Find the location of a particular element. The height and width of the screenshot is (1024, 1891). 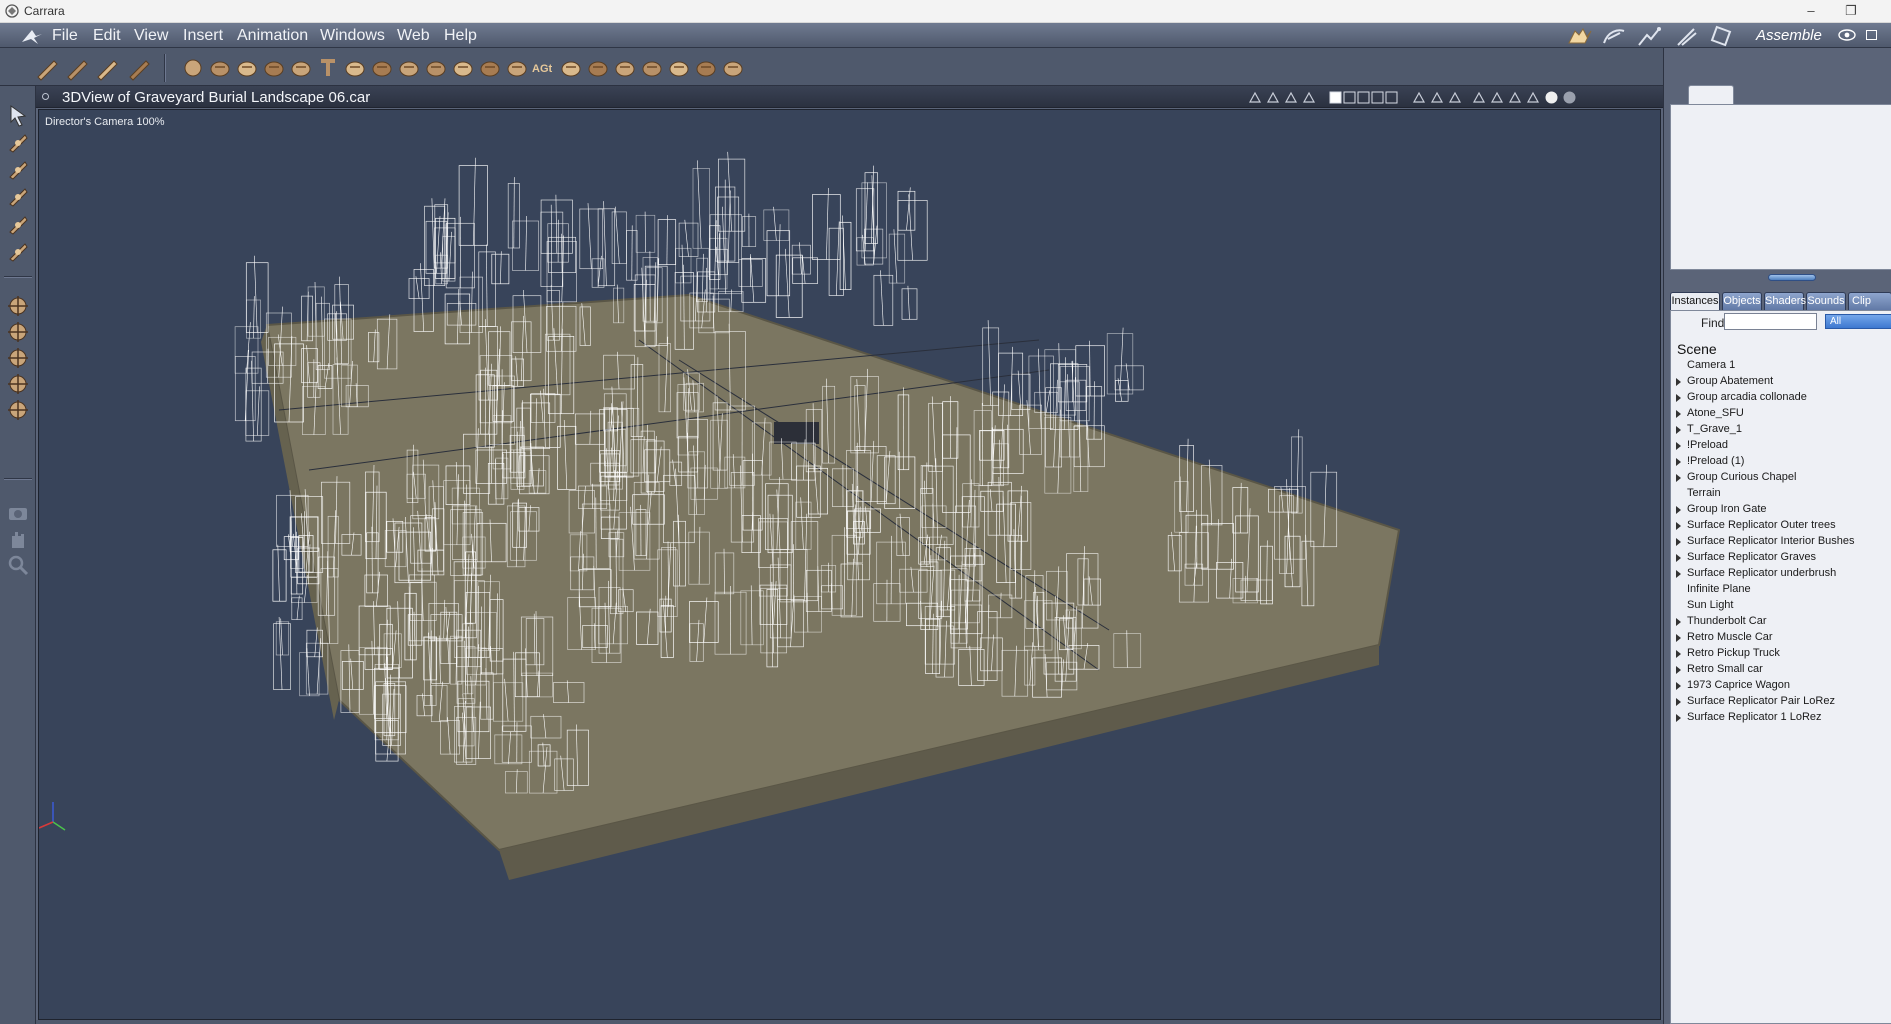

panel-splitter is located at coordinates (1792, 277).